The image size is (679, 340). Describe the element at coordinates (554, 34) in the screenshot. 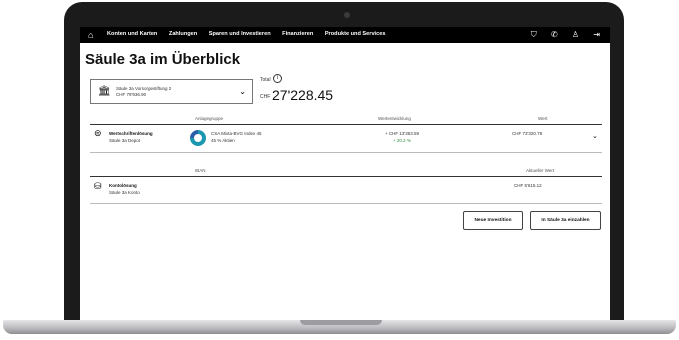

I see `phone-icon: ✆` at that location.